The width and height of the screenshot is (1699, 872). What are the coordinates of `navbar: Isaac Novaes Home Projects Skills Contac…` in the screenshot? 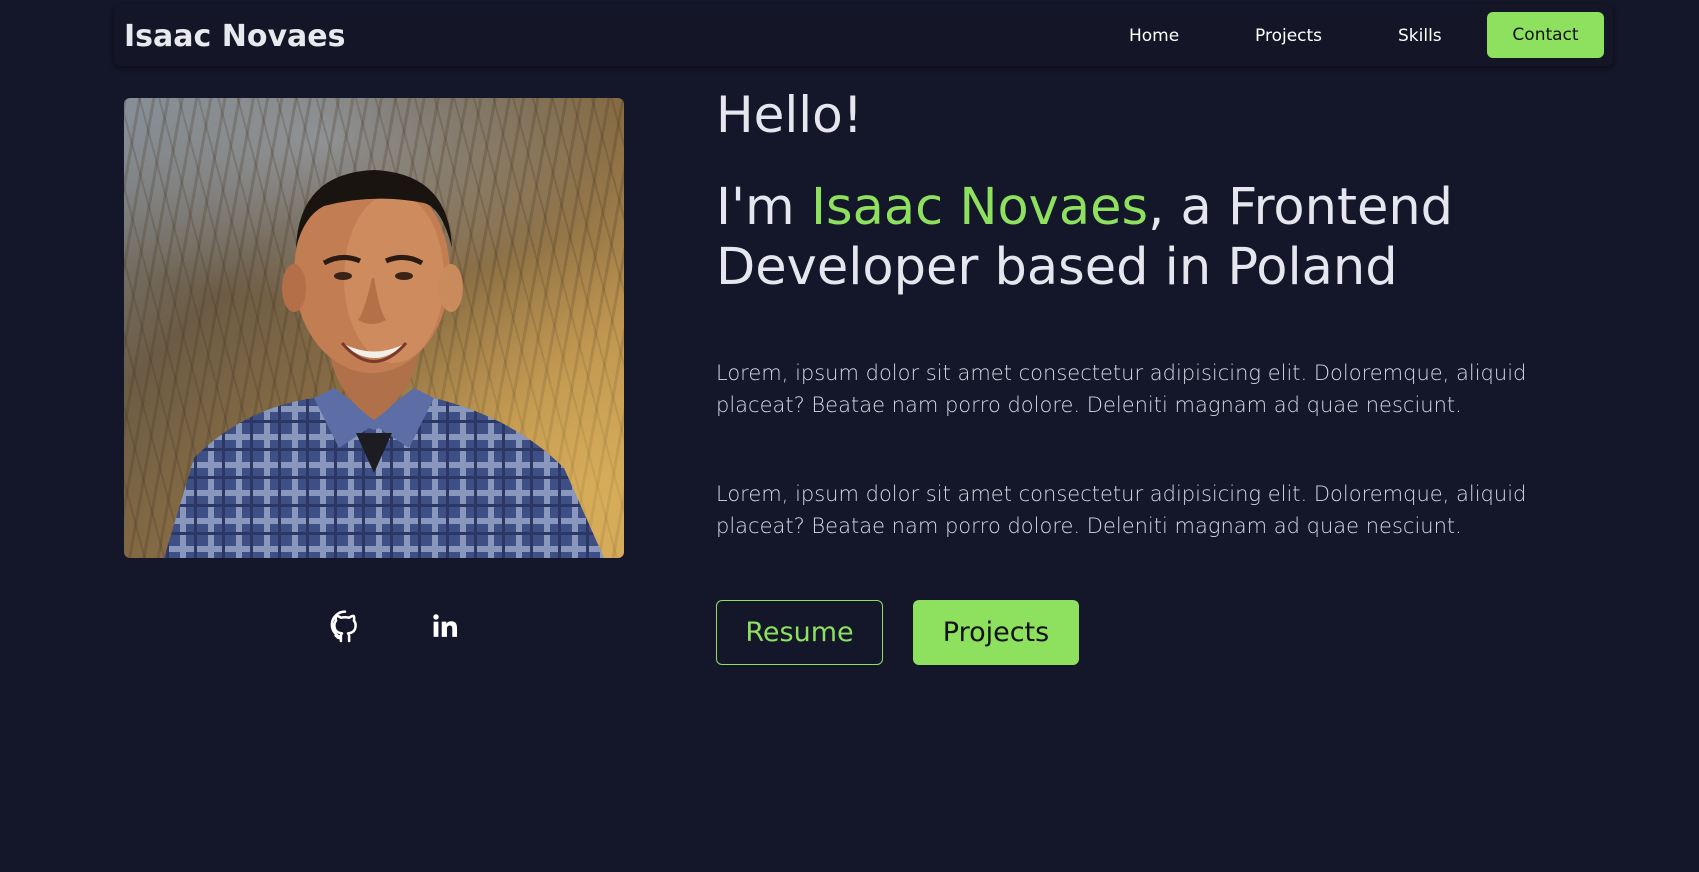 It's located at (863, 35).